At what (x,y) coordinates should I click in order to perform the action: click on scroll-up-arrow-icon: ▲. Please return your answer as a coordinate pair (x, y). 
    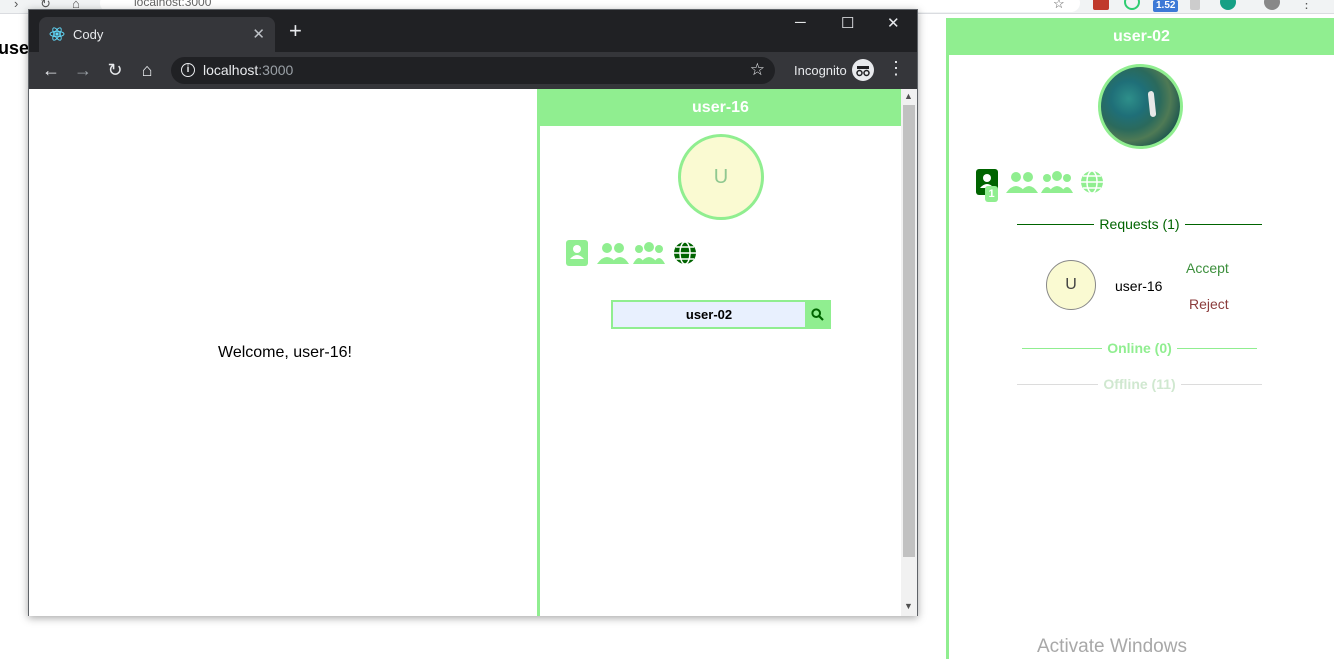
    Looking at the image, I should click on (908, 96).